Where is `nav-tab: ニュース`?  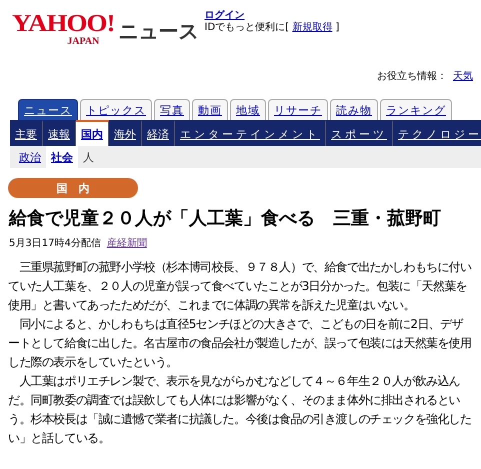 nav-tab: ニュース is located at coordinates (48, 109).